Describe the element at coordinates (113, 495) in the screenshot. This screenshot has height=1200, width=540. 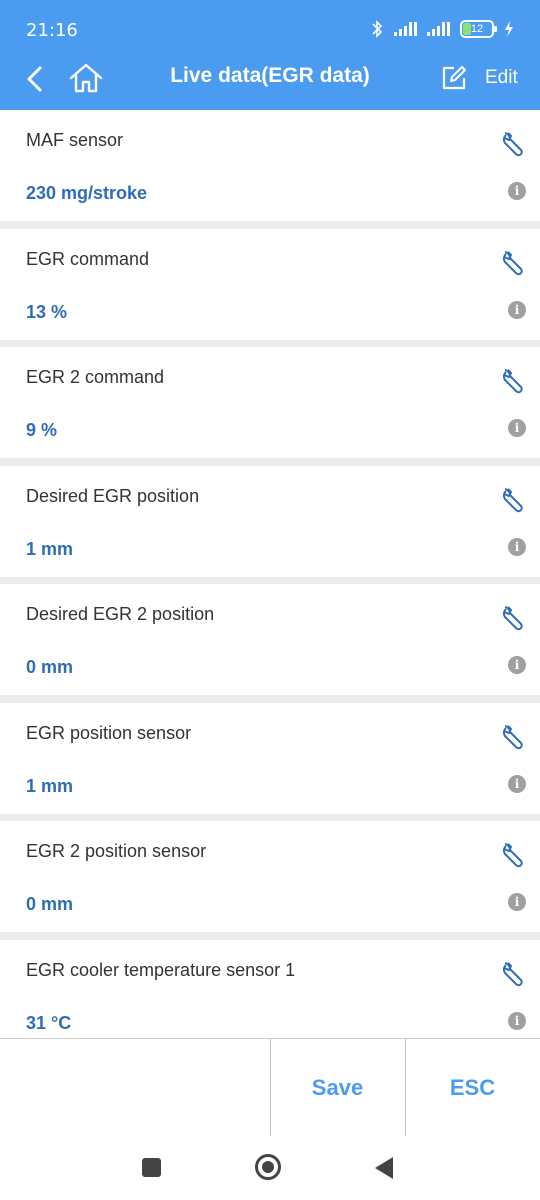
I see `item-label: Desired EGR position` at that location.